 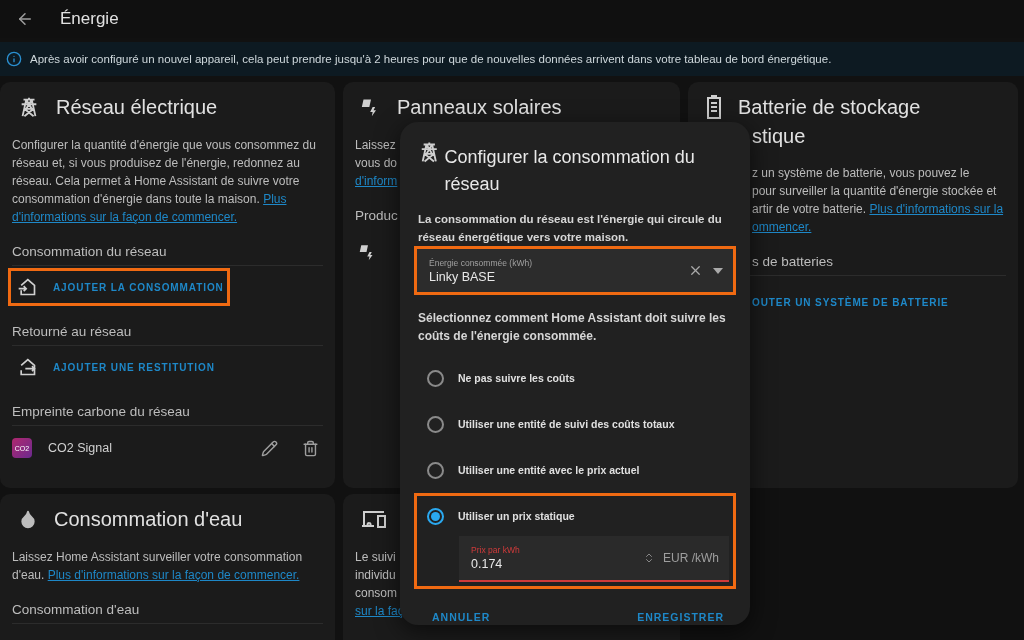 I want to click on page-title: Énergie, so click(x=89, y=19).